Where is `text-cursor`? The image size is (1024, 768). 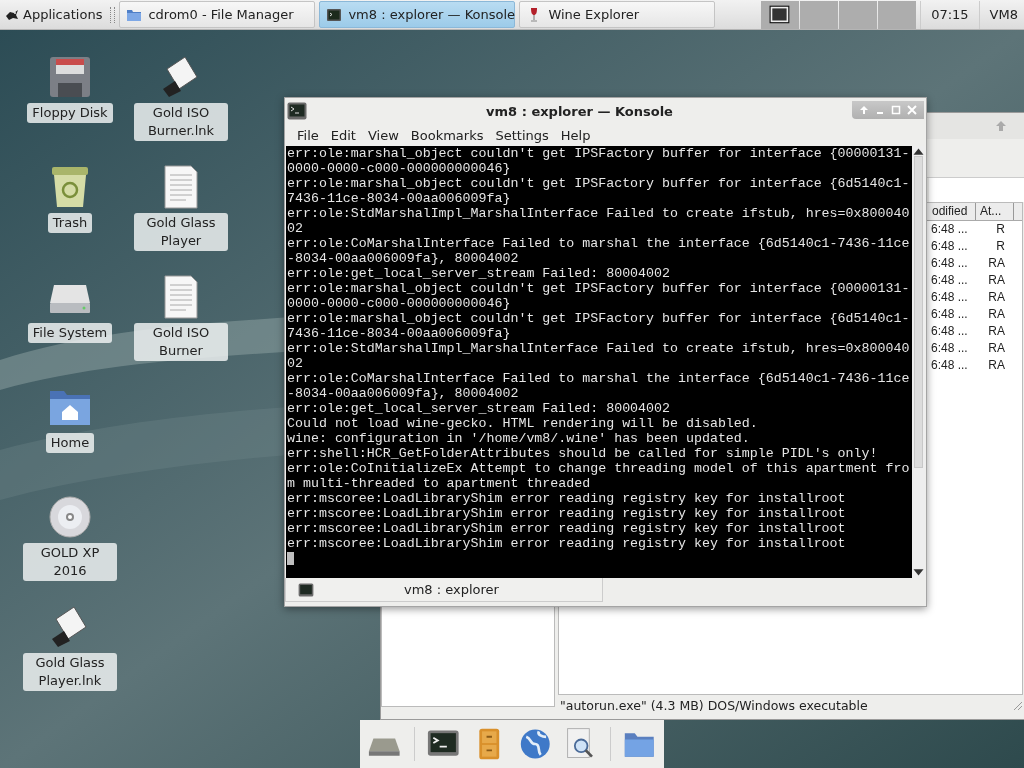 text-cursor is located at coordinates (290, 558).